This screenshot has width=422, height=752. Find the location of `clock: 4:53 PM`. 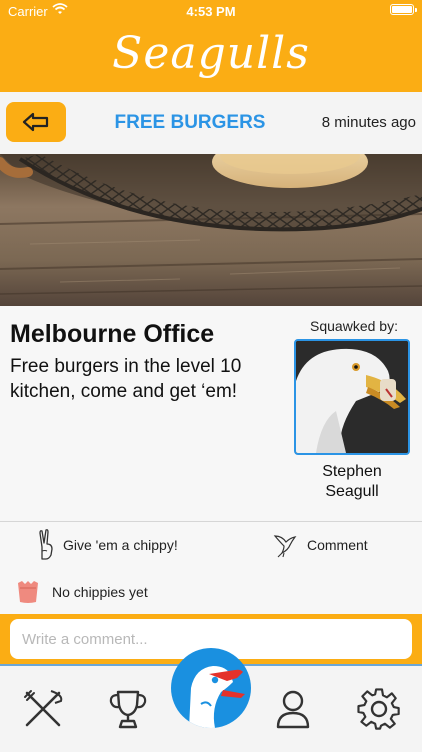

clock: 4:53 PM is located at coordinates (211, 11).